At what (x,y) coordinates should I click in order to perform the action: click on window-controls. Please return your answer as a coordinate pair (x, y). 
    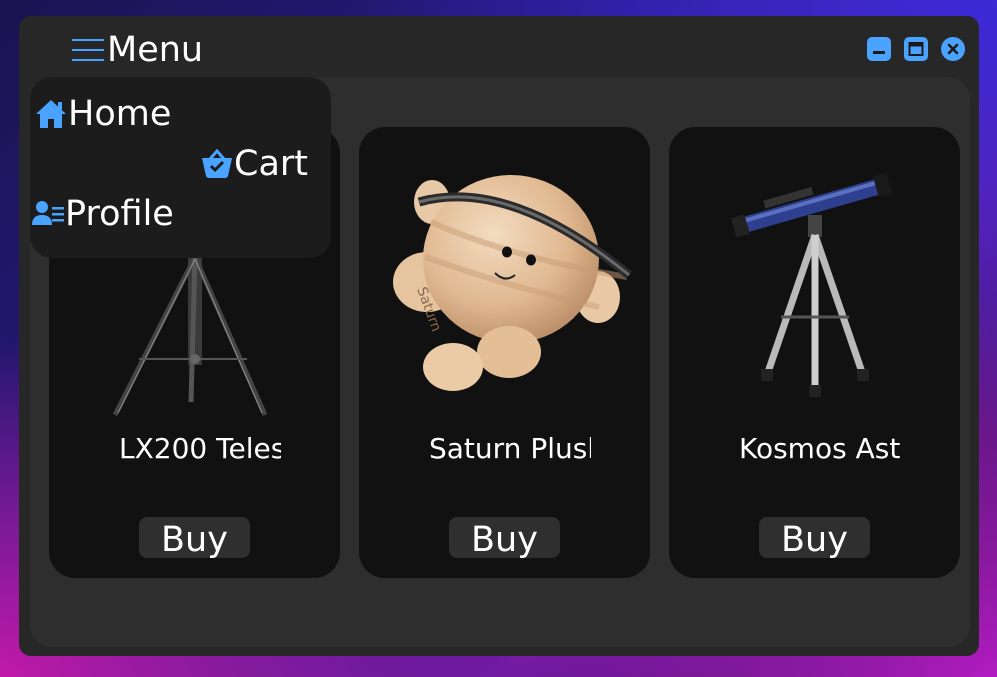
    Looking at the image, I should click on (916, 49).